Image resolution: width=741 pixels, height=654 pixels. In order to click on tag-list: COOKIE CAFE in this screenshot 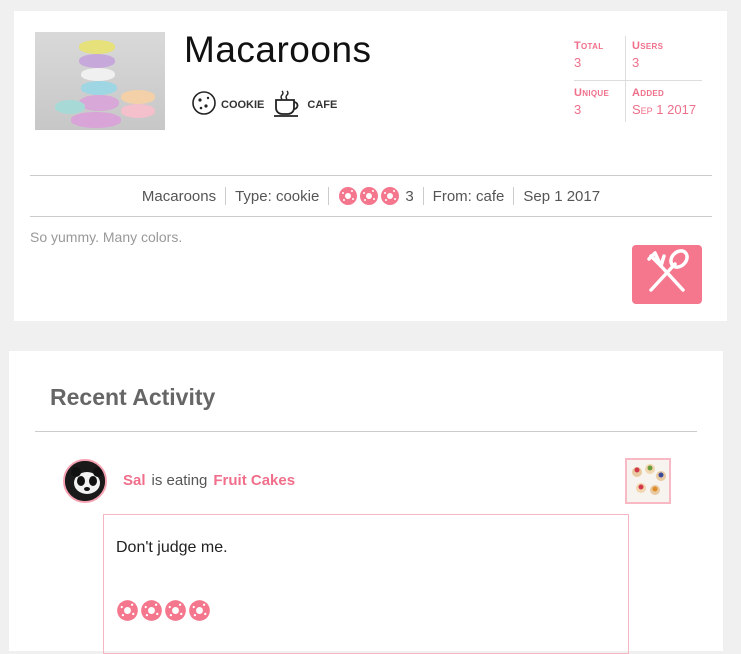, I will do `click(263, 104)`.